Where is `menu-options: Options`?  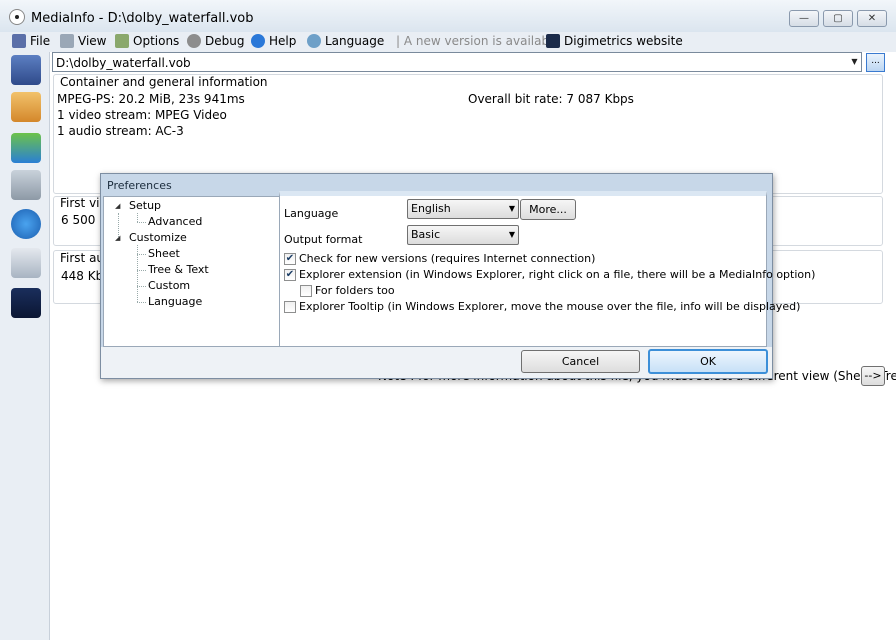 menu-options: Options is located at coordinates (147, 41).